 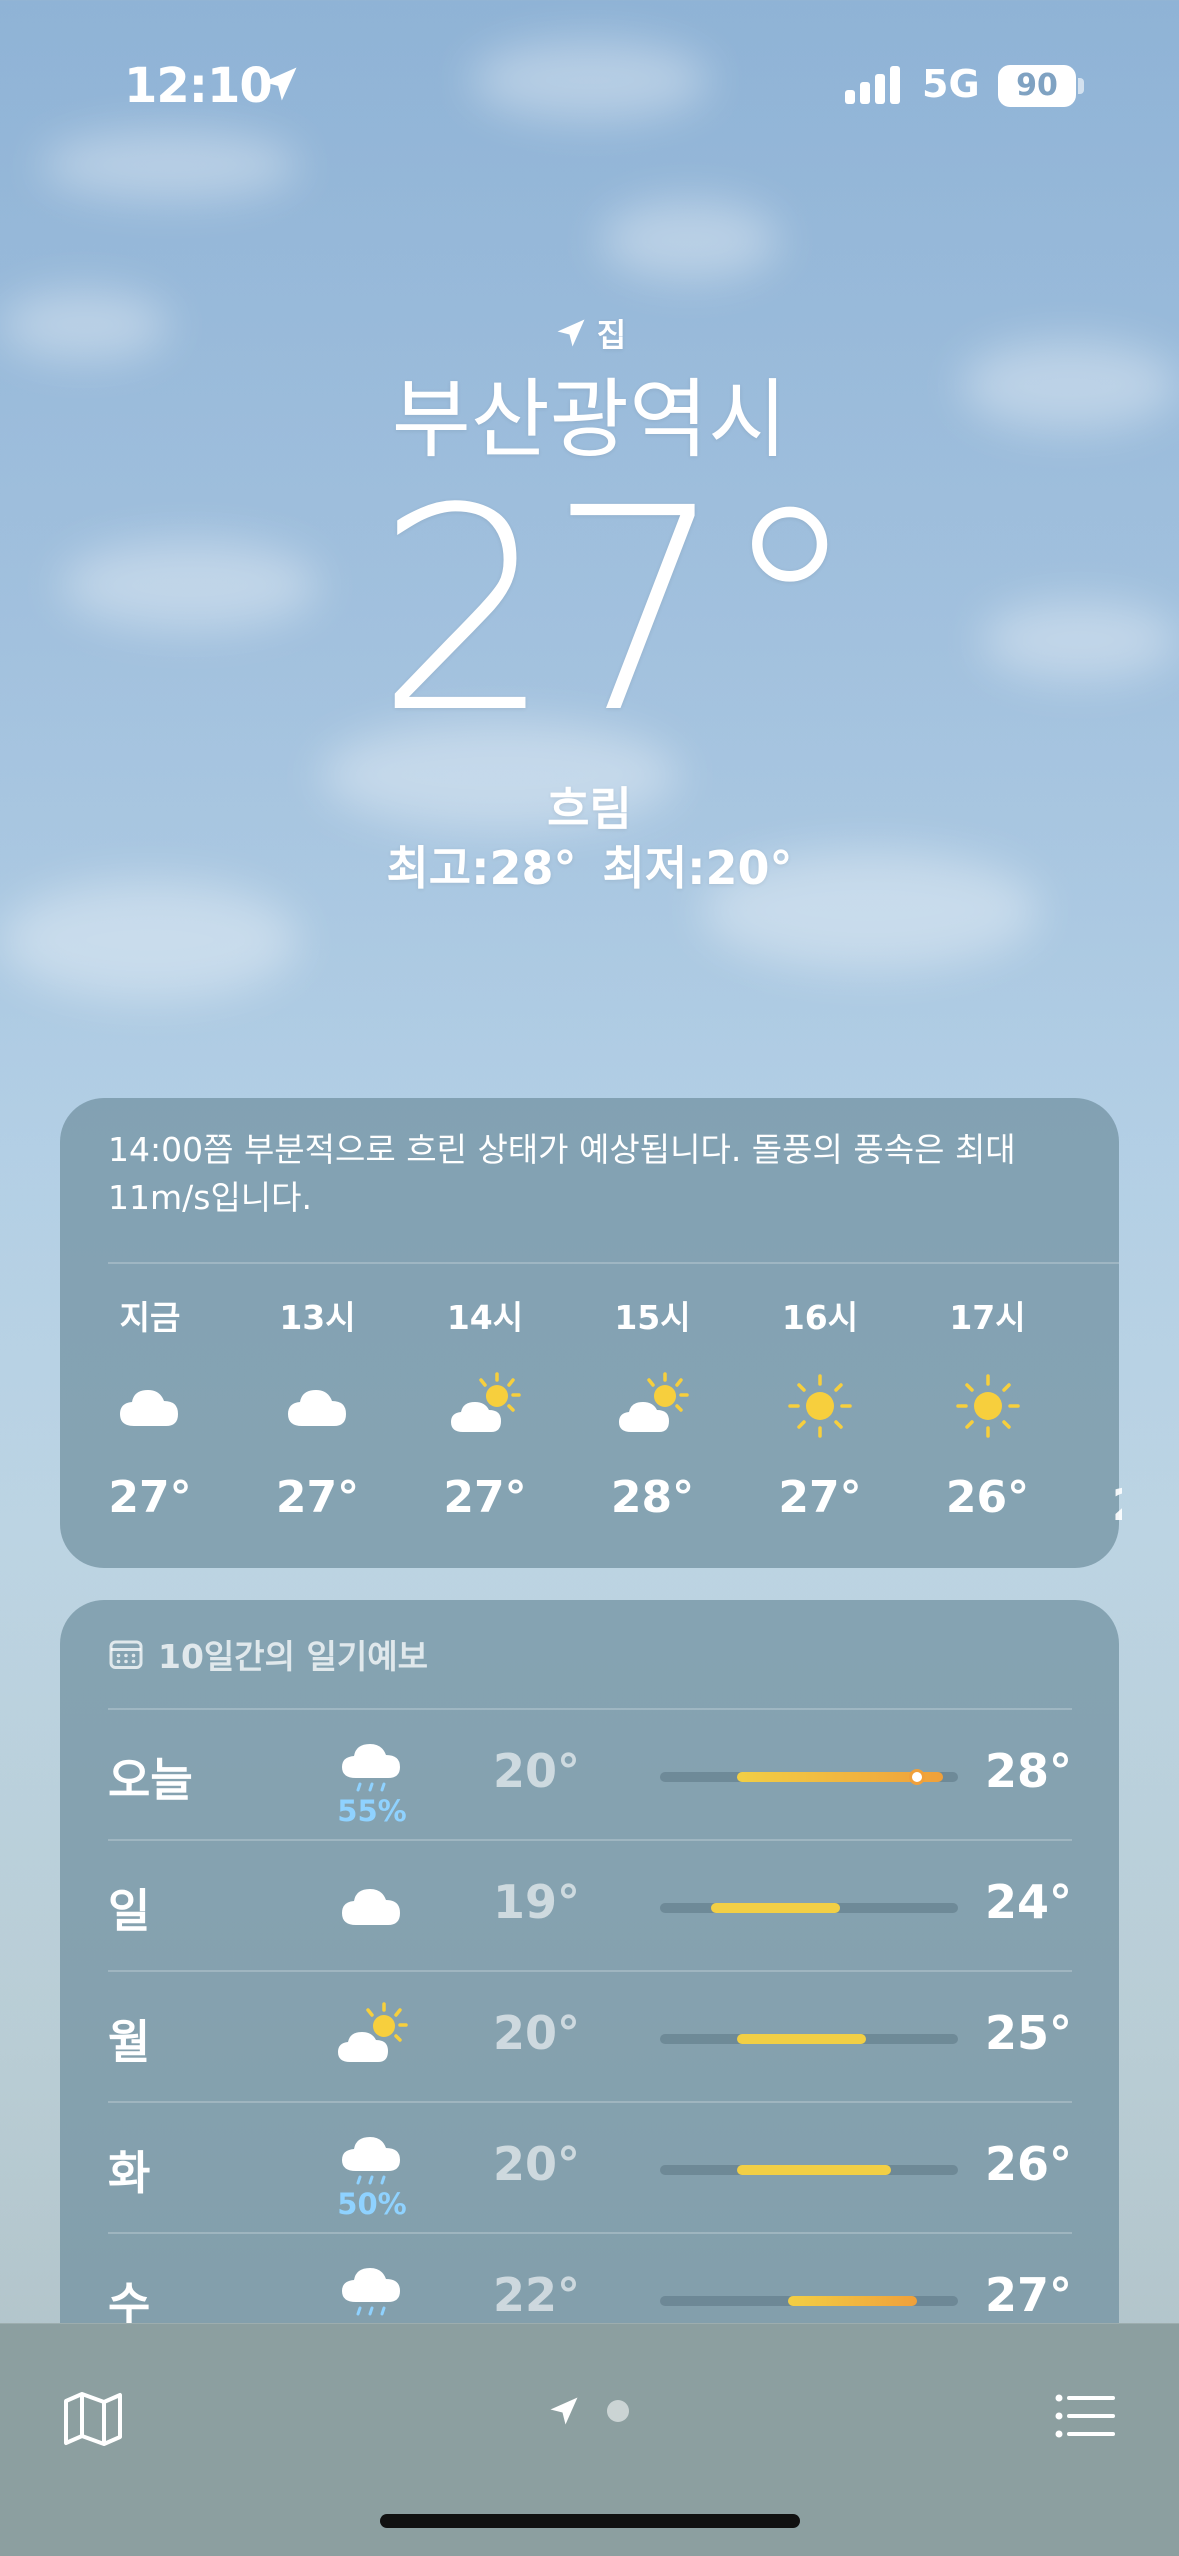 What do you see at coordinates (372, 1811) in the screenshot?
I see `precipitation-chance: 55%` at bounding box center [372, 1811].